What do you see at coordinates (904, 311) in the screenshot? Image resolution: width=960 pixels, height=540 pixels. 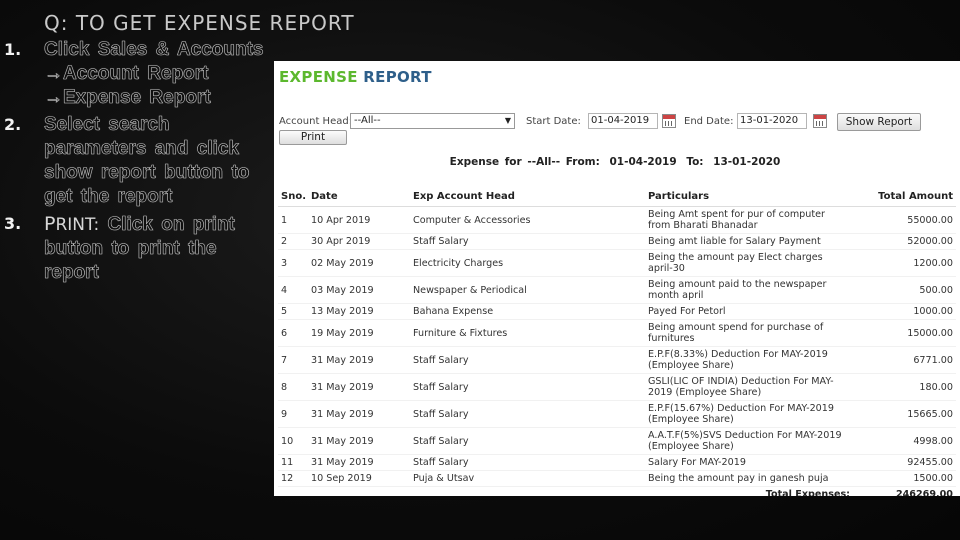 I see `cell-amount: 1000.00` at bounding box center [904, 311].